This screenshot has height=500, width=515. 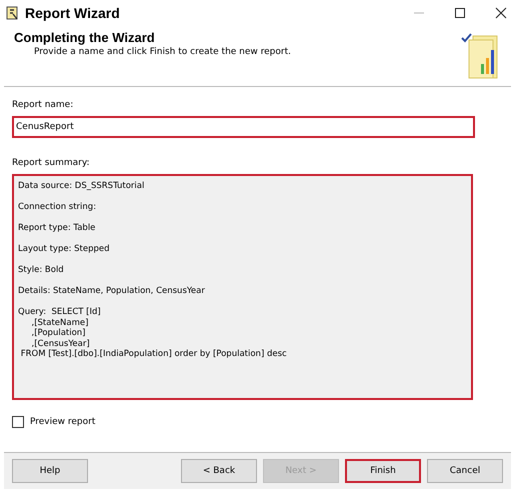 I want to click on close-icon, so click(x=501, y=13).